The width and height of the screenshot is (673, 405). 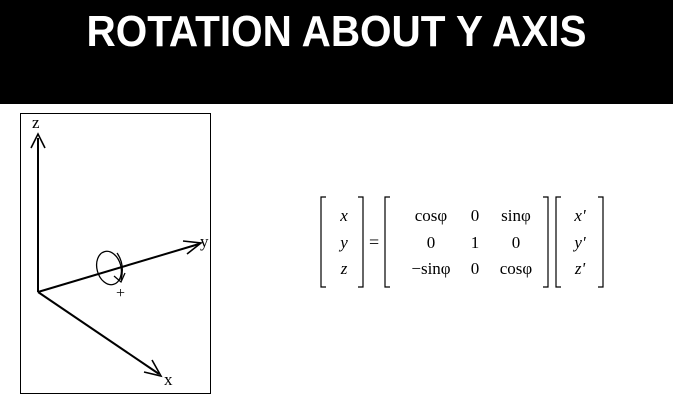 What do you see at coordinates (516, 215) in the screenshot?
I see `matrix-cell-r1c3: sinφ` at bounding box center [516, 215].